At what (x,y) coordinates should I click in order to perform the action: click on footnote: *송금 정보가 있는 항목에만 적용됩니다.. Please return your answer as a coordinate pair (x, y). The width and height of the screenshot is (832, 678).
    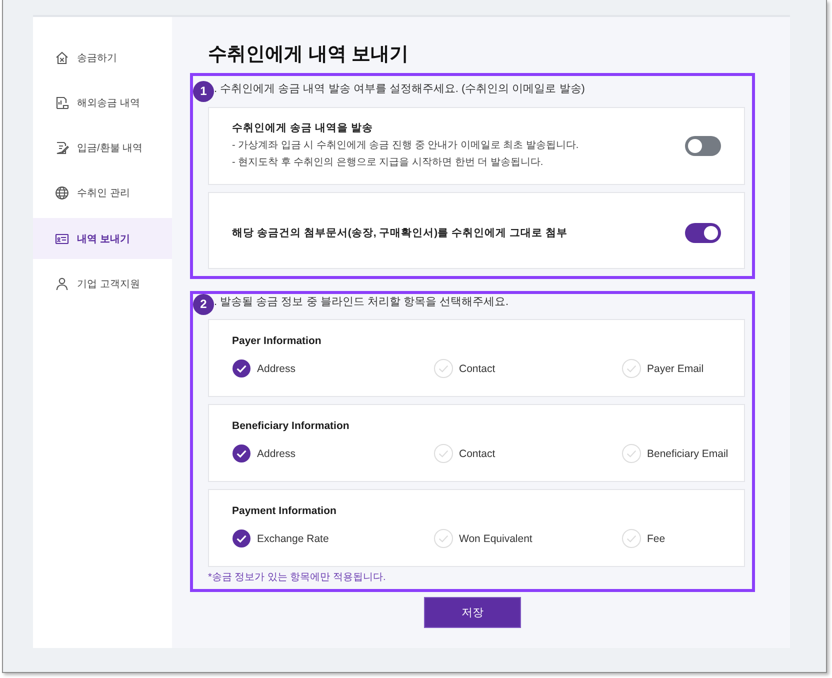
    Looking at the image, I should click on (297, 578).